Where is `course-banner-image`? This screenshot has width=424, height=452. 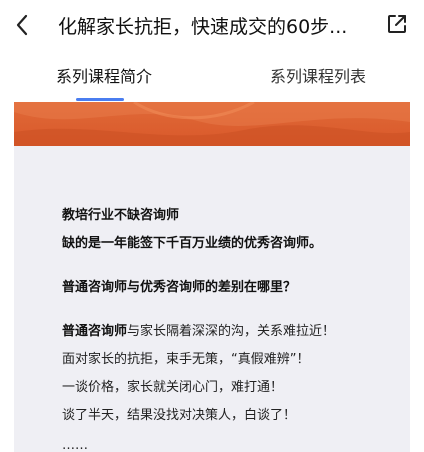
course-banner-image is located at coordinates (212, 124).